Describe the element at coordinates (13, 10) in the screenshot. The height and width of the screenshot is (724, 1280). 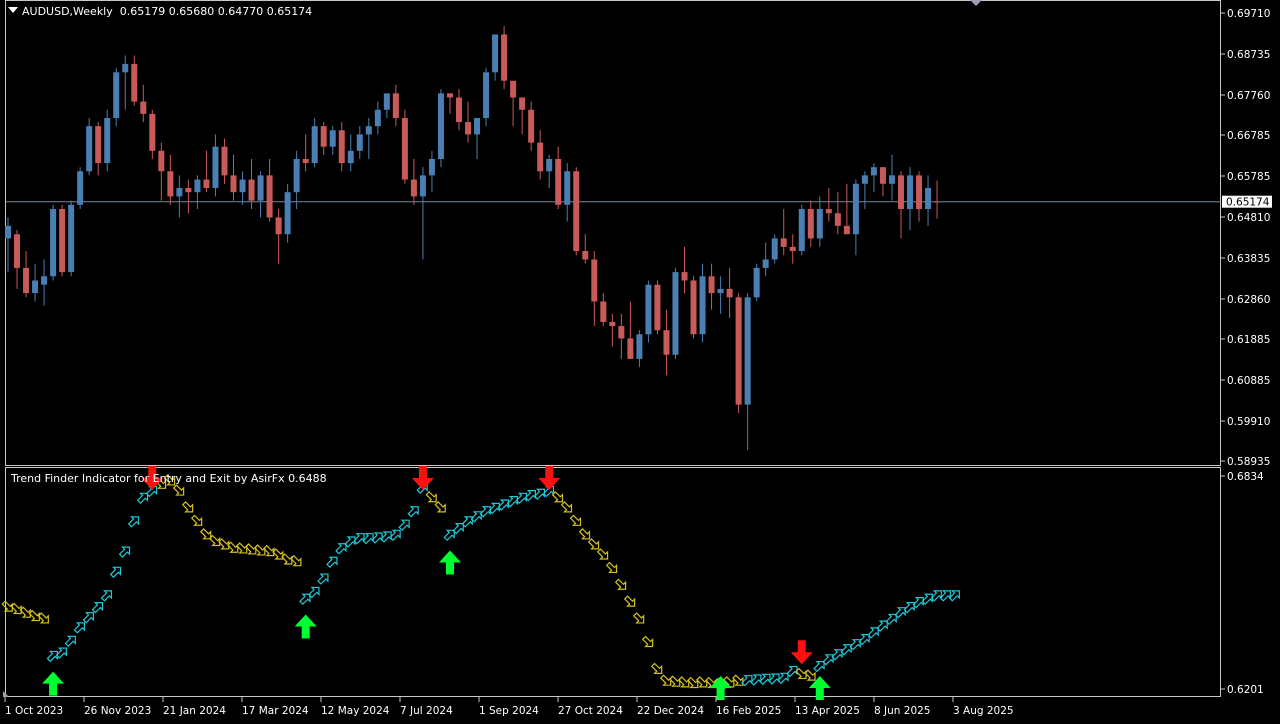
I see `symbol-menu-triangle-icon` at that location.